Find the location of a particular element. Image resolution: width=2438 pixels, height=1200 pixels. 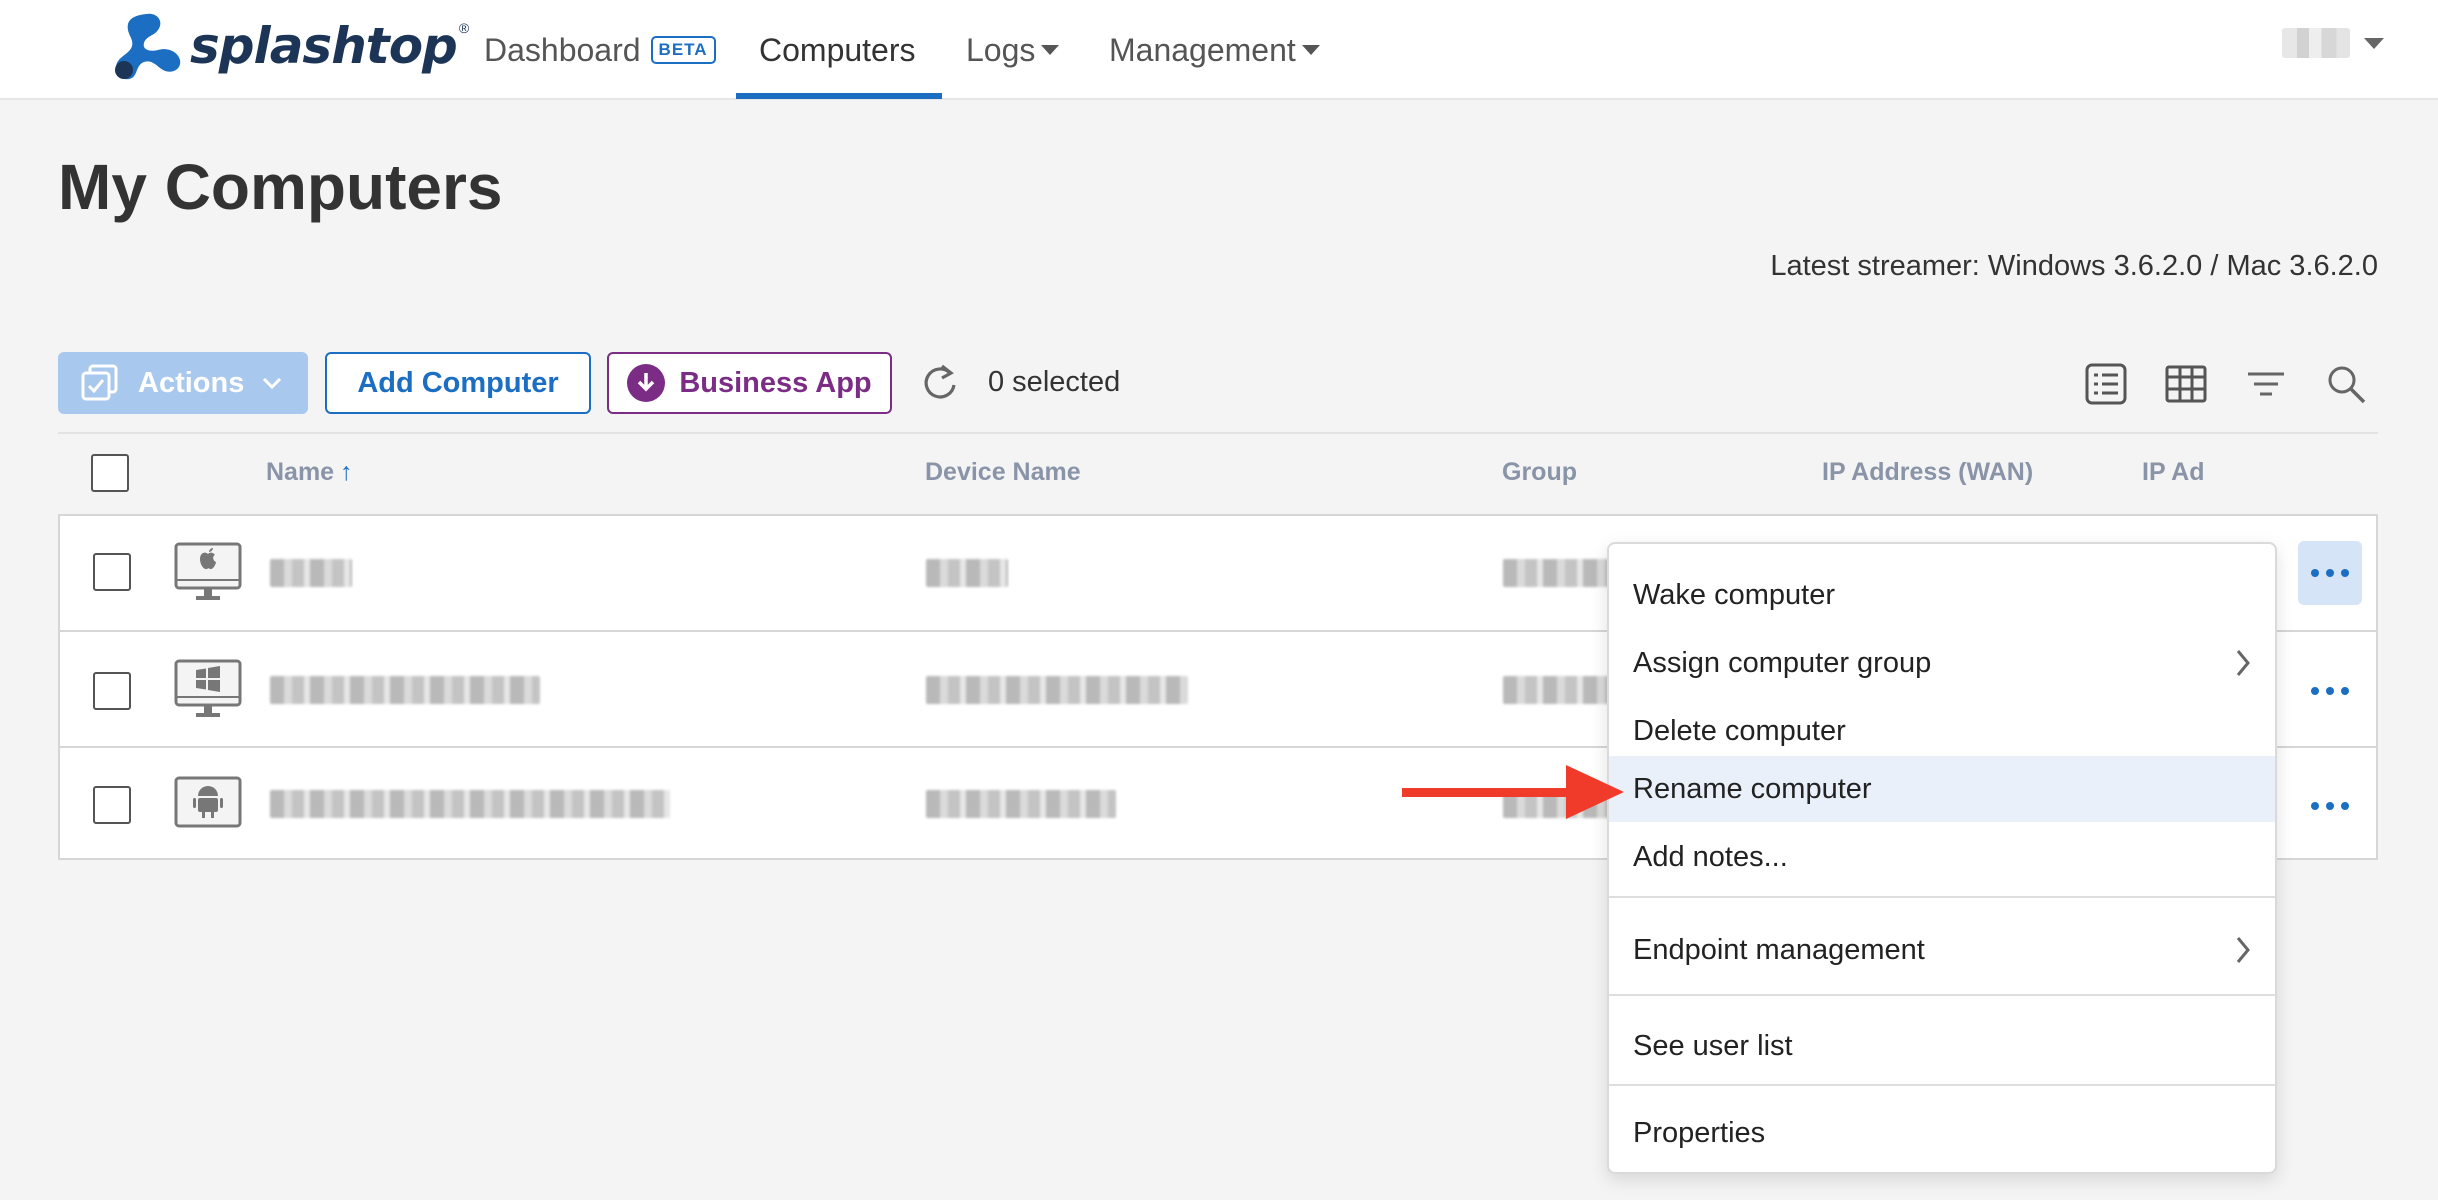

nav-dashboard: Dashboard BETA is located at coordinates (600, 50).